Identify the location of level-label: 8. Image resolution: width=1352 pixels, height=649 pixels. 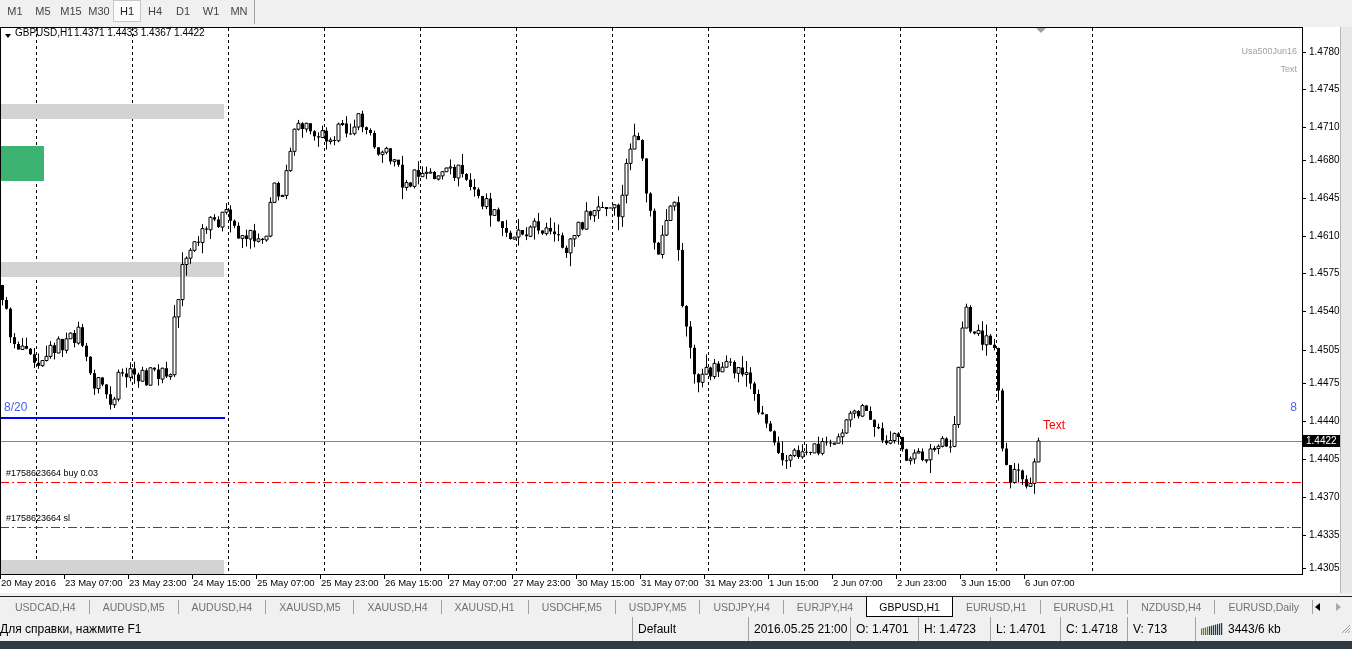
(1293, 407).